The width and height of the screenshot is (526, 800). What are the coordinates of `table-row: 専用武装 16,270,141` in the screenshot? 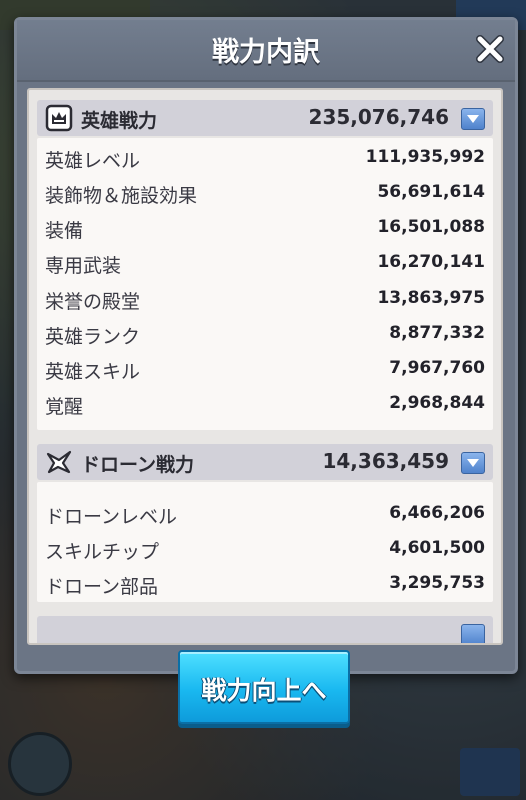 It's located at (265, 262).